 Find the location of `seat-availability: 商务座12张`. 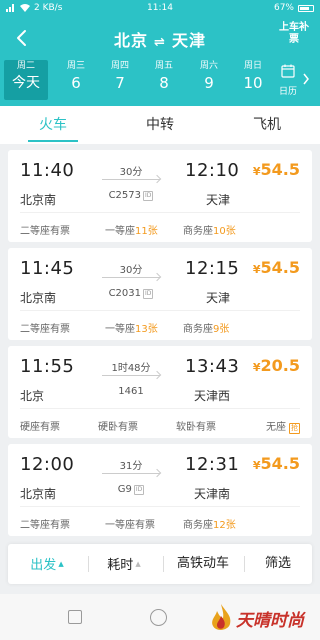

seat-availability: 商务座12张 is located at coordinates (209, 523).